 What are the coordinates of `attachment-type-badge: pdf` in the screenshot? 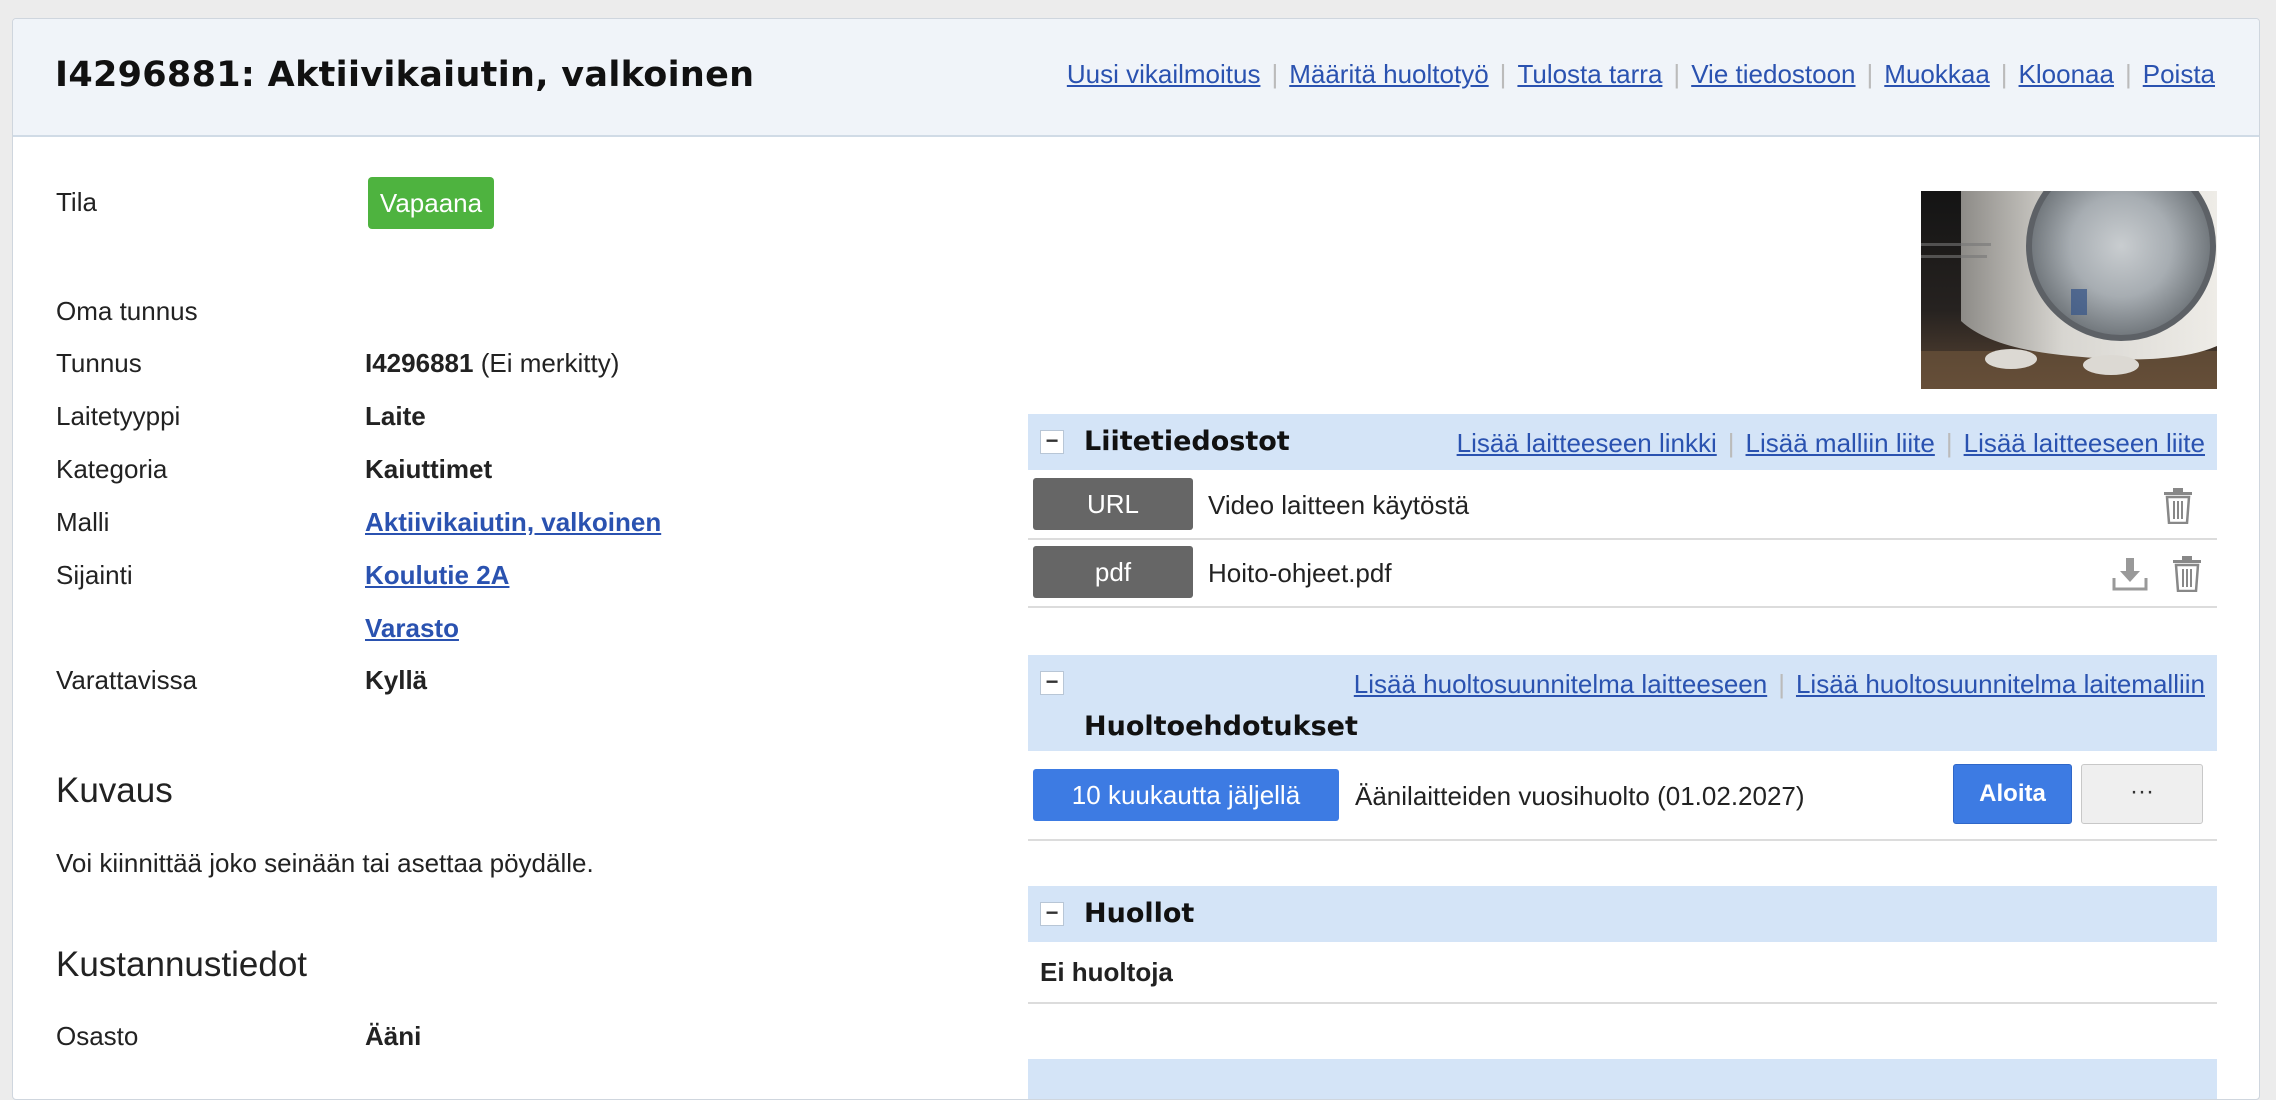 It's located at (1113, 572).